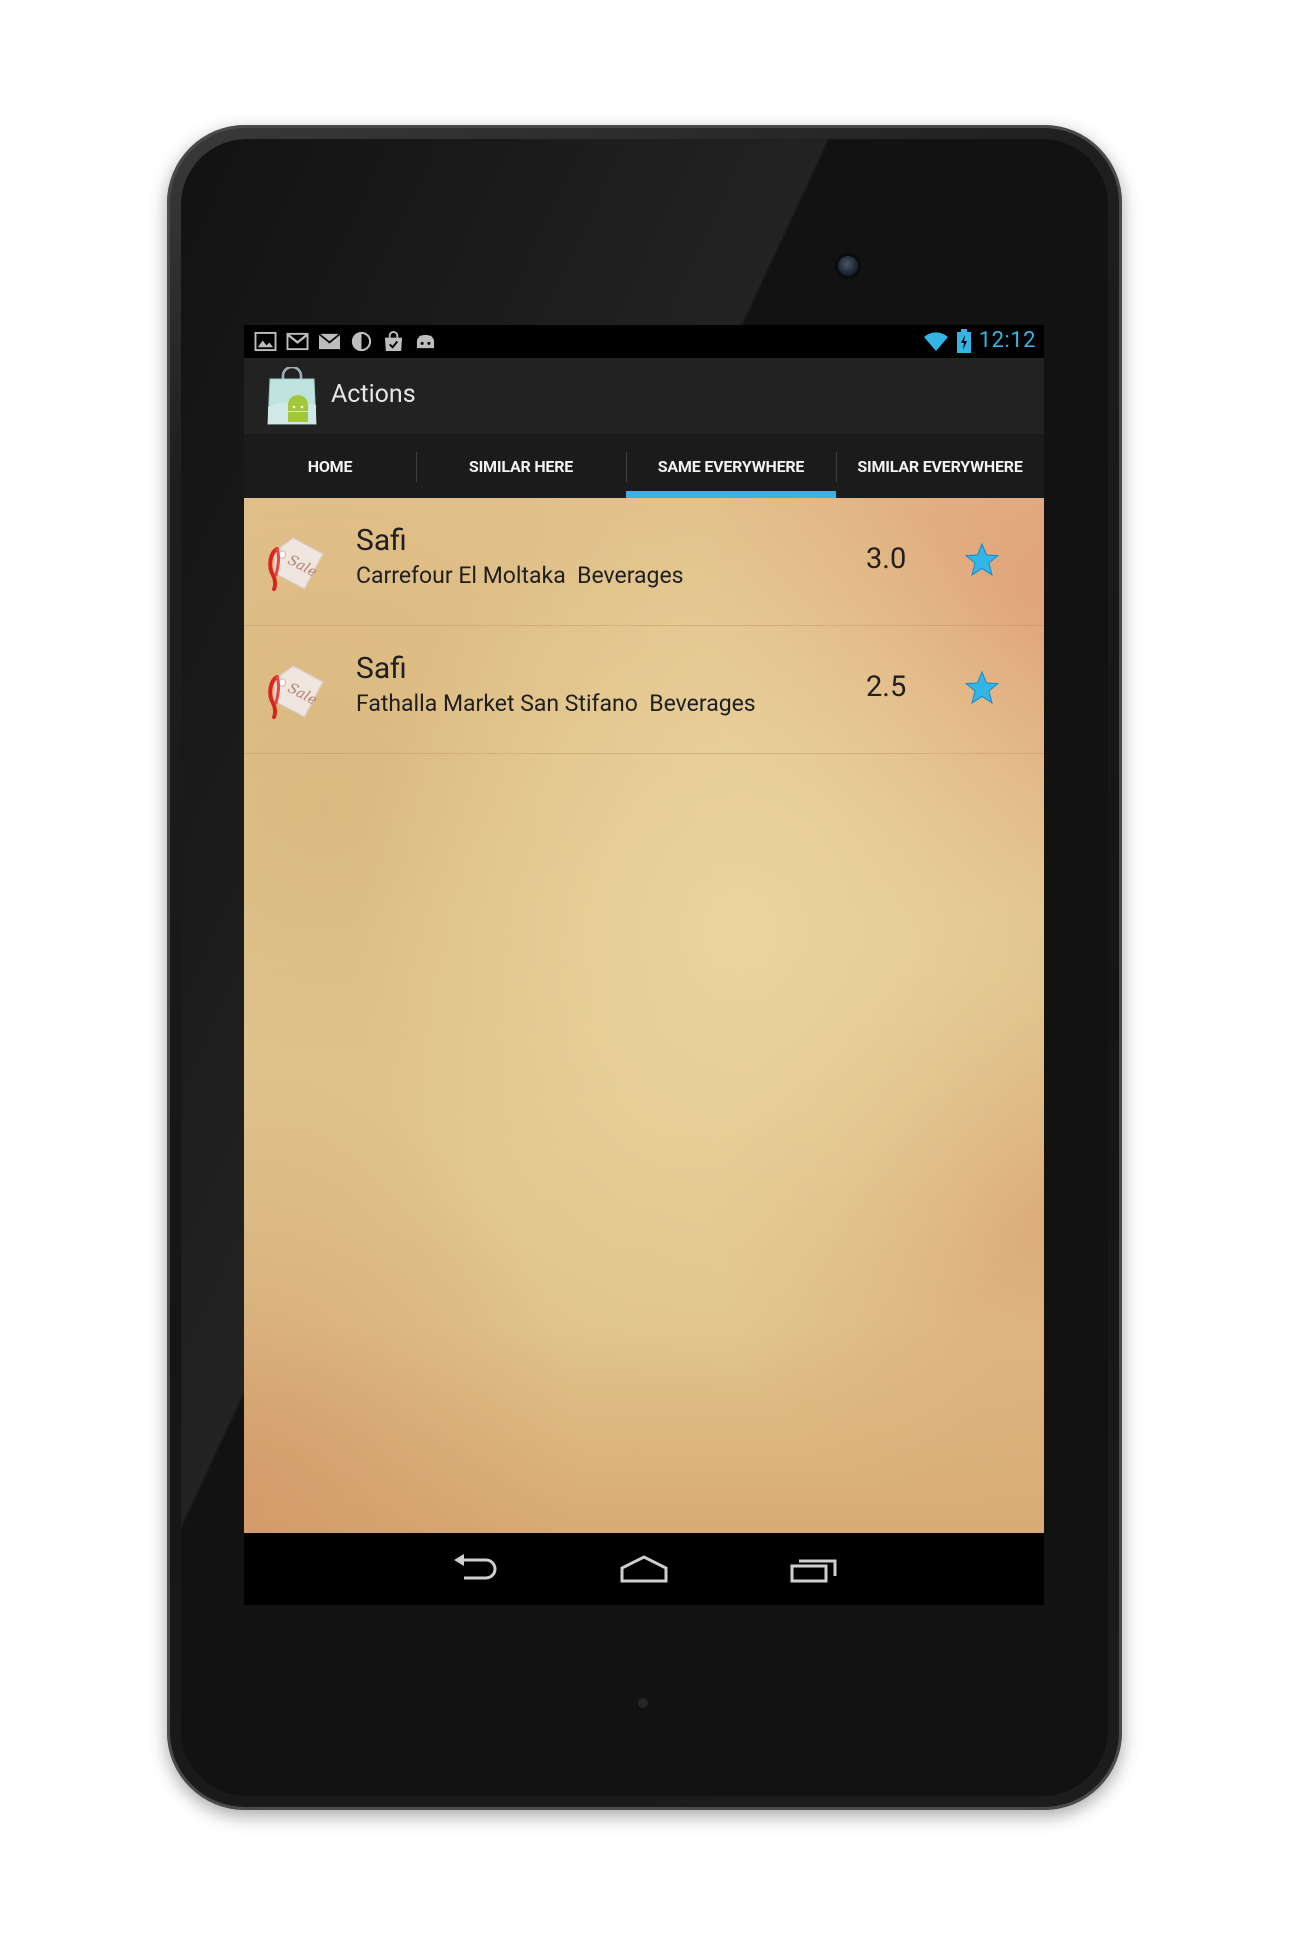 This screenshot has width=1289, height=1934. Describe the element at coordinates (393, 341) in the screenshot. I see `store-bag-icon` at that location.